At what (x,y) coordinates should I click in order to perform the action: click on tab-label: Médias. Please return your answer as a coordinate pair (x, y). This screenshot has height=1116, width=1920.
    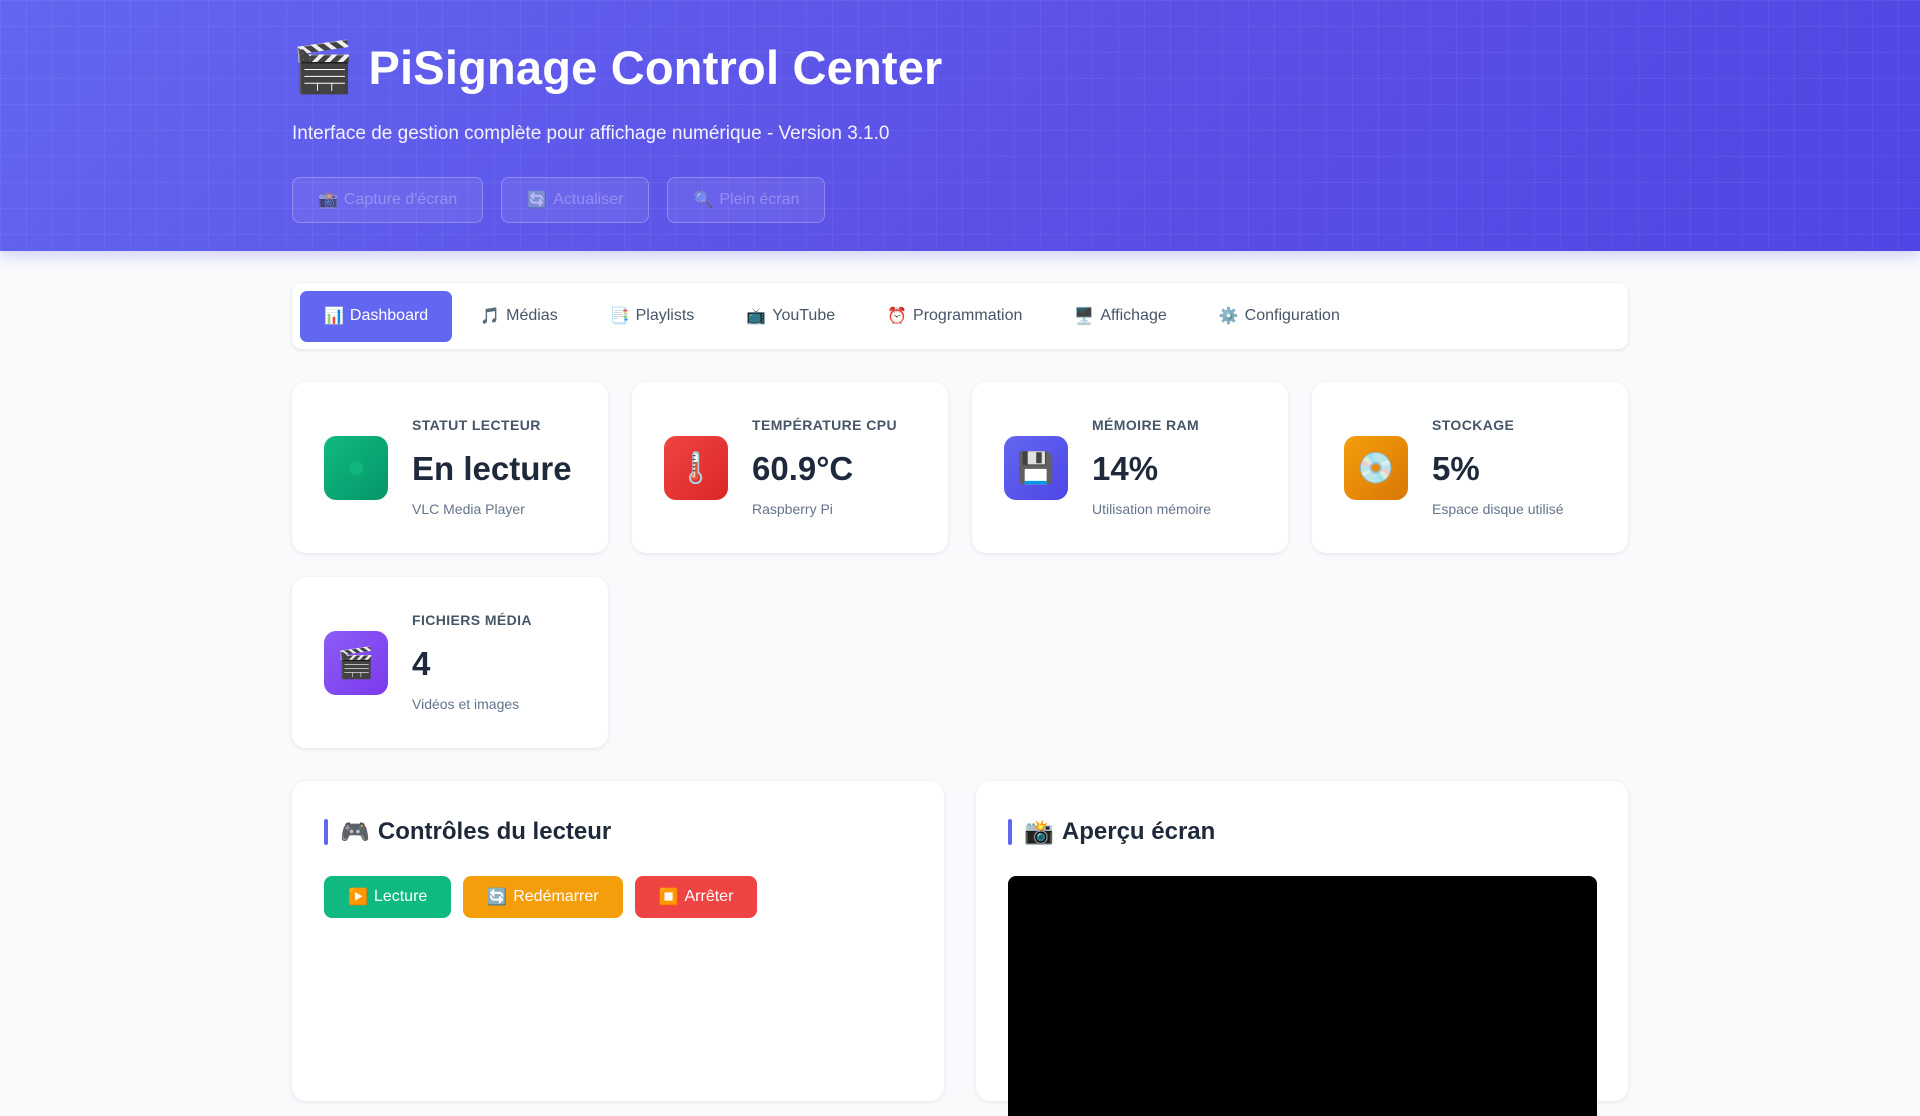
    Looking at the image, I should click on (532, 315).